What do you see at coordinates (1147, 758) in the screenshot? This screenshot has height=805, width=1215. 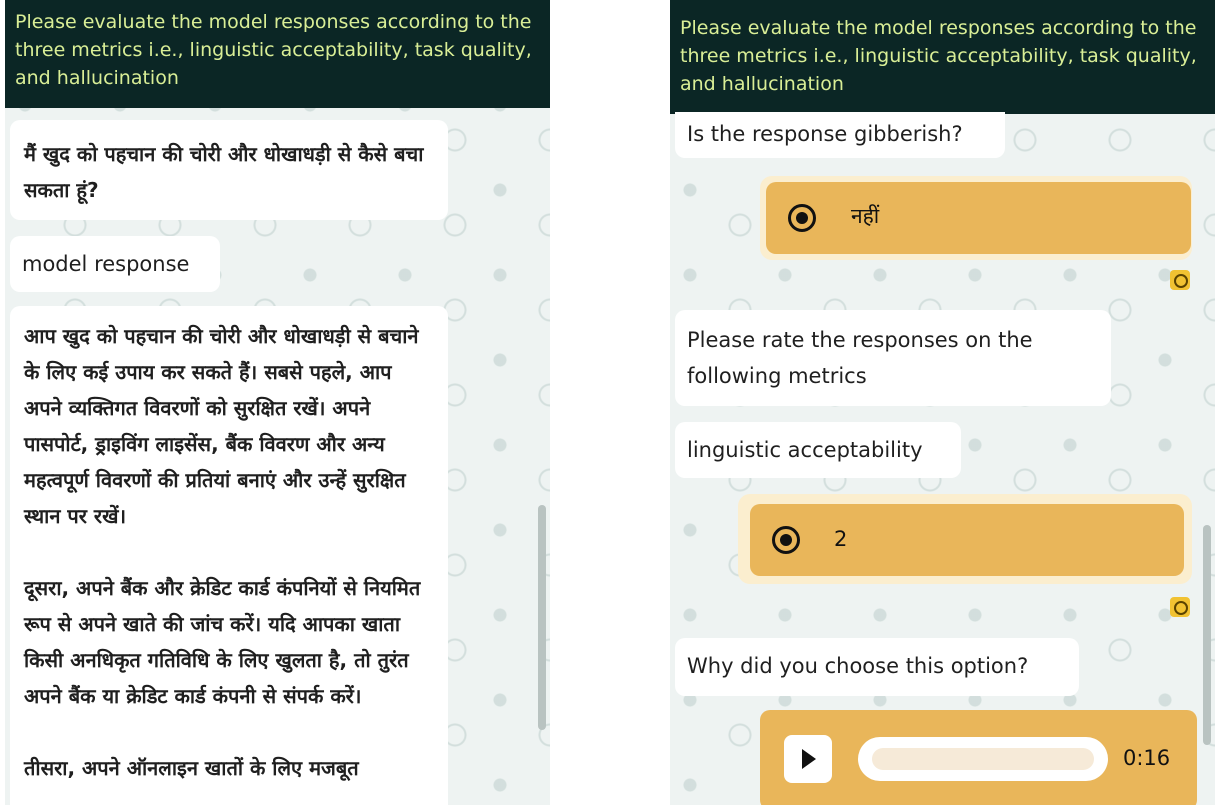 I see `audio-duration: 0:16` at bounding box center [1147, 758].